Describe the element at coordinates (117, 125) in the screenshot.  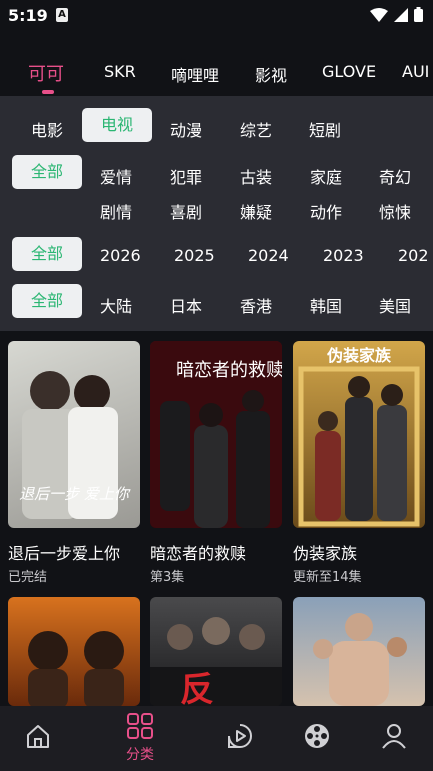
I see `category-tv-selected: 电视` at that location.